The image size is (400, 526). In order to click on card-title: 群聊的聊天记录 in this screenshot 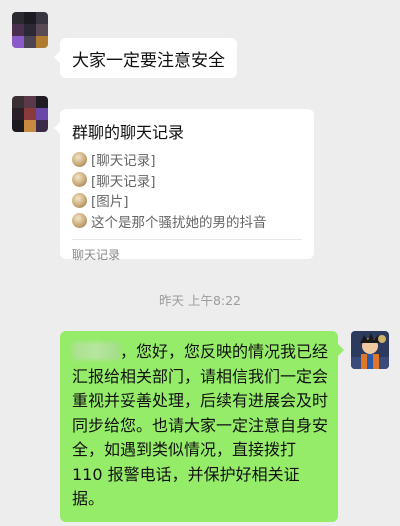, I will do `click(128, 132)`.